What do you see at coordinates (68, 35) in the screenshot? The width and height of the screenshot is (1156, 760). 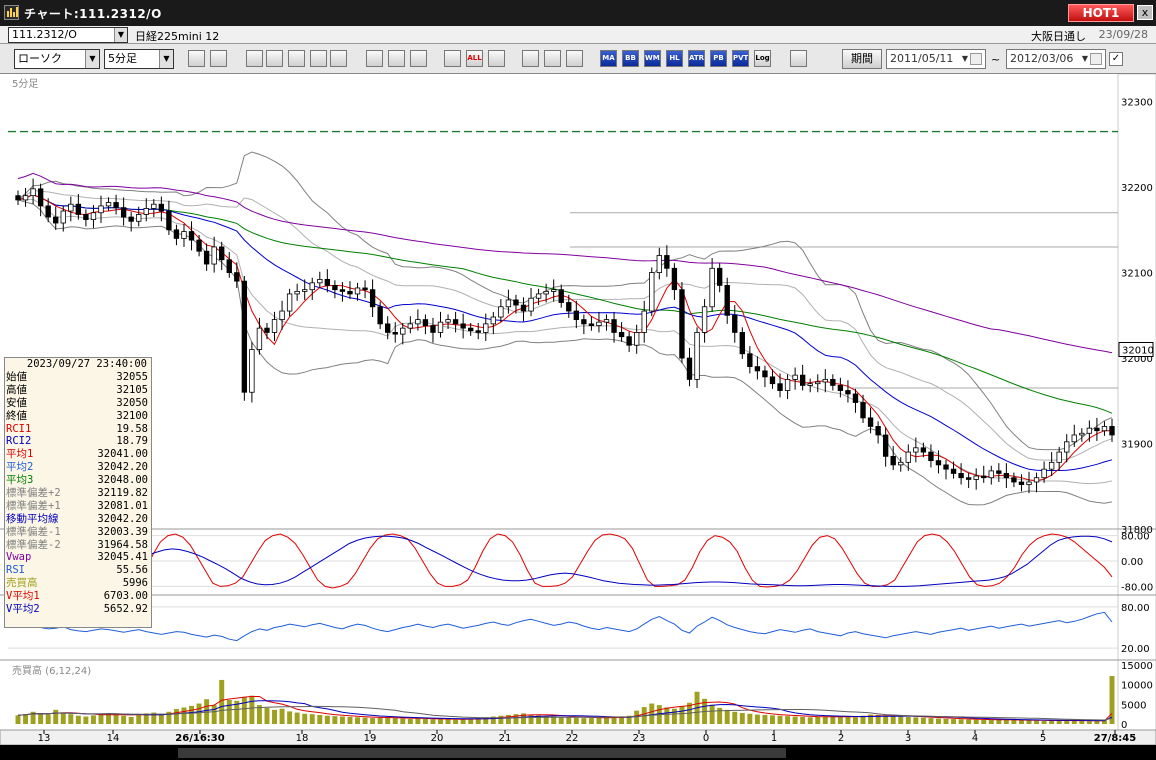 I see `symbol-combo: 111.2312/O ▼` at bounding box center [68, 35].